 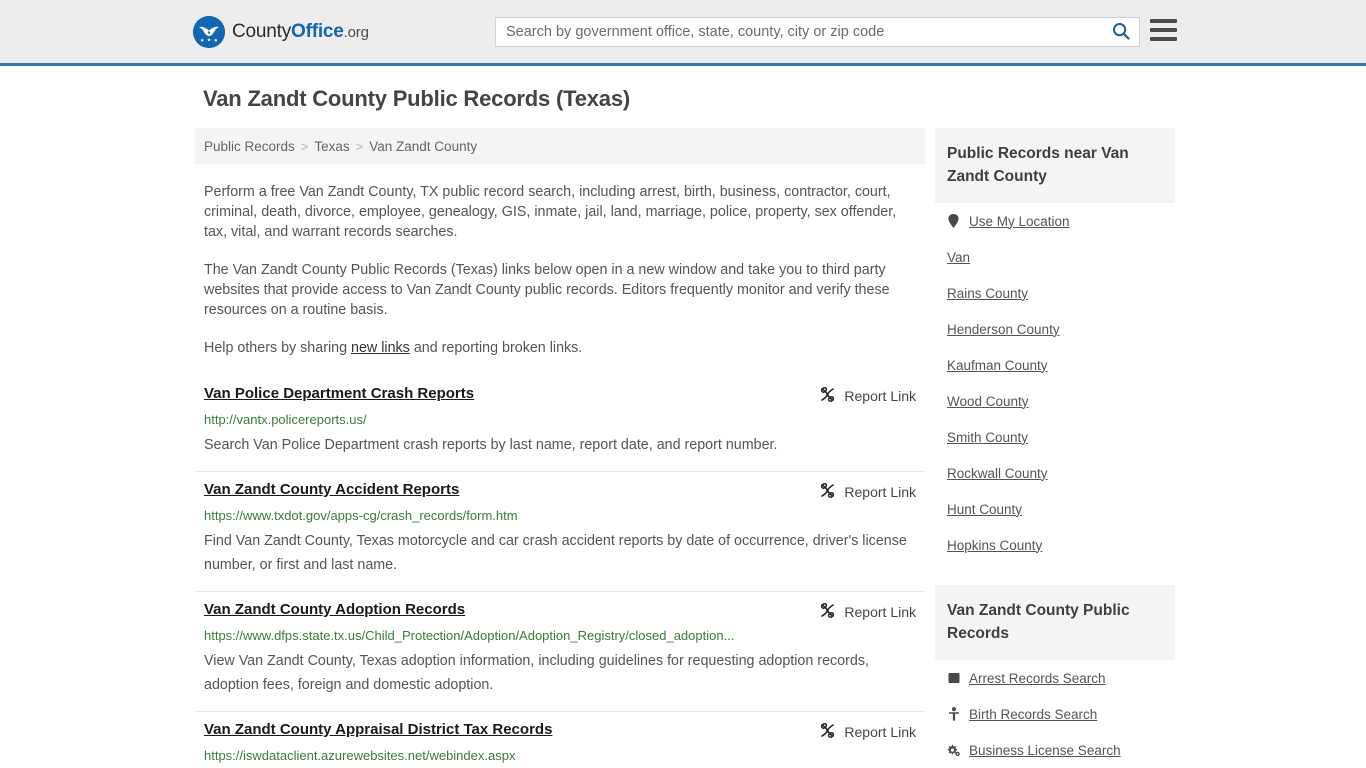 What do you see at coordinates (1055, 574) in the screenshot?
I see `sidebar-section-gap` at bounding box center [1055, 574].